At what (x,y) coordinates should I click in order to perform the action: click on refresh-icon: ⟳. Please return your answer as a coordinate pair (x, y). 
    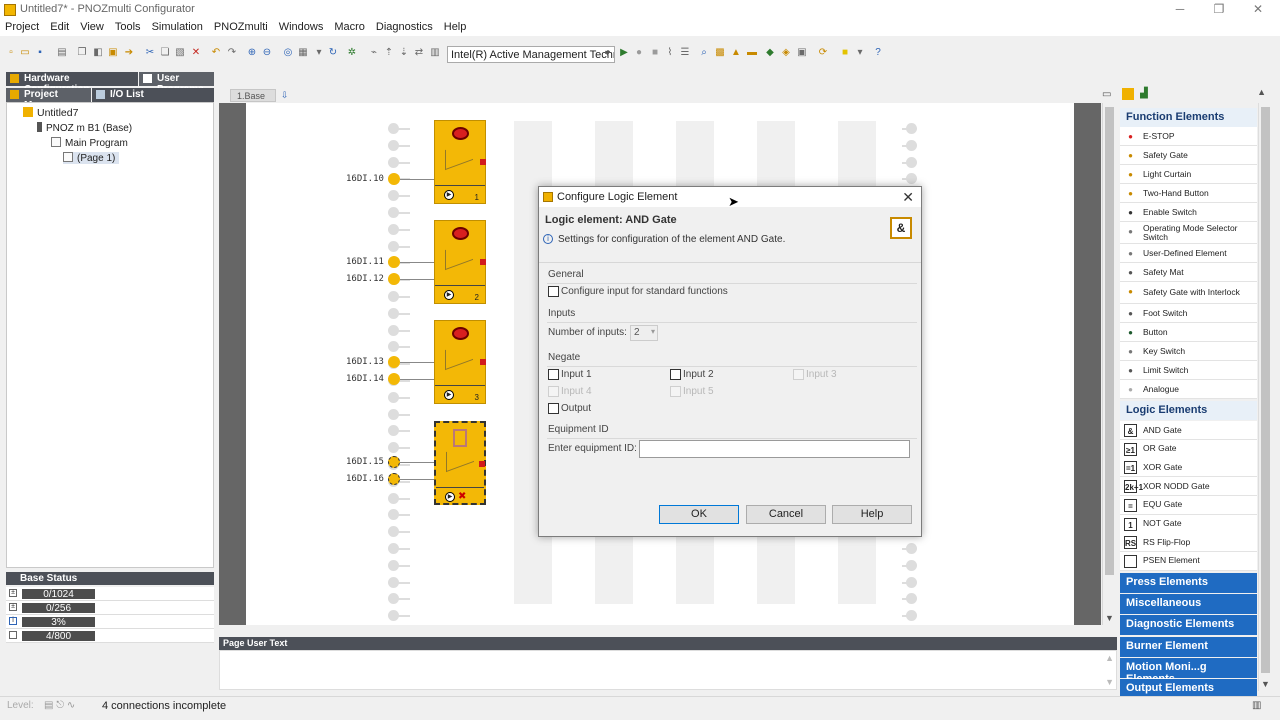
    Looking at the image, I should click on (823, 53).